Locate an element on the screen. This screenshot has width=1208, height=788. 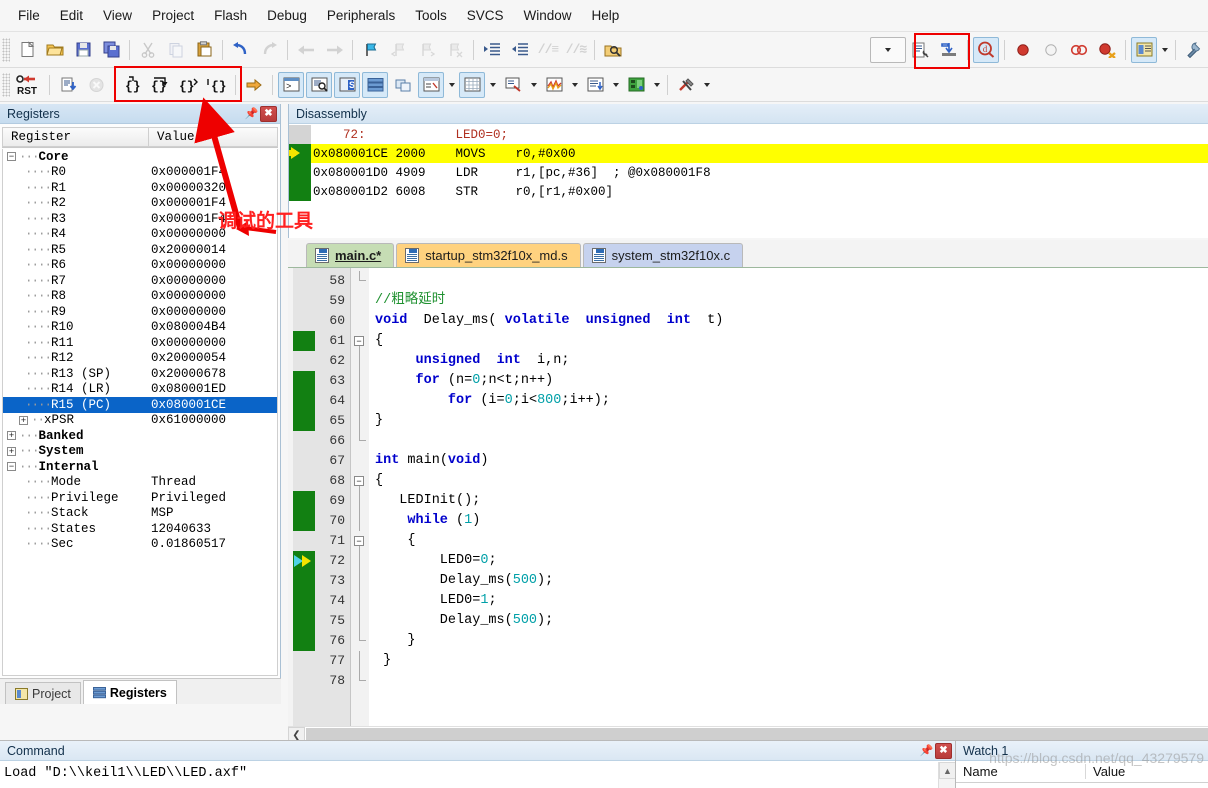
disassembly-window-icon is located at coordinates (319, 84).